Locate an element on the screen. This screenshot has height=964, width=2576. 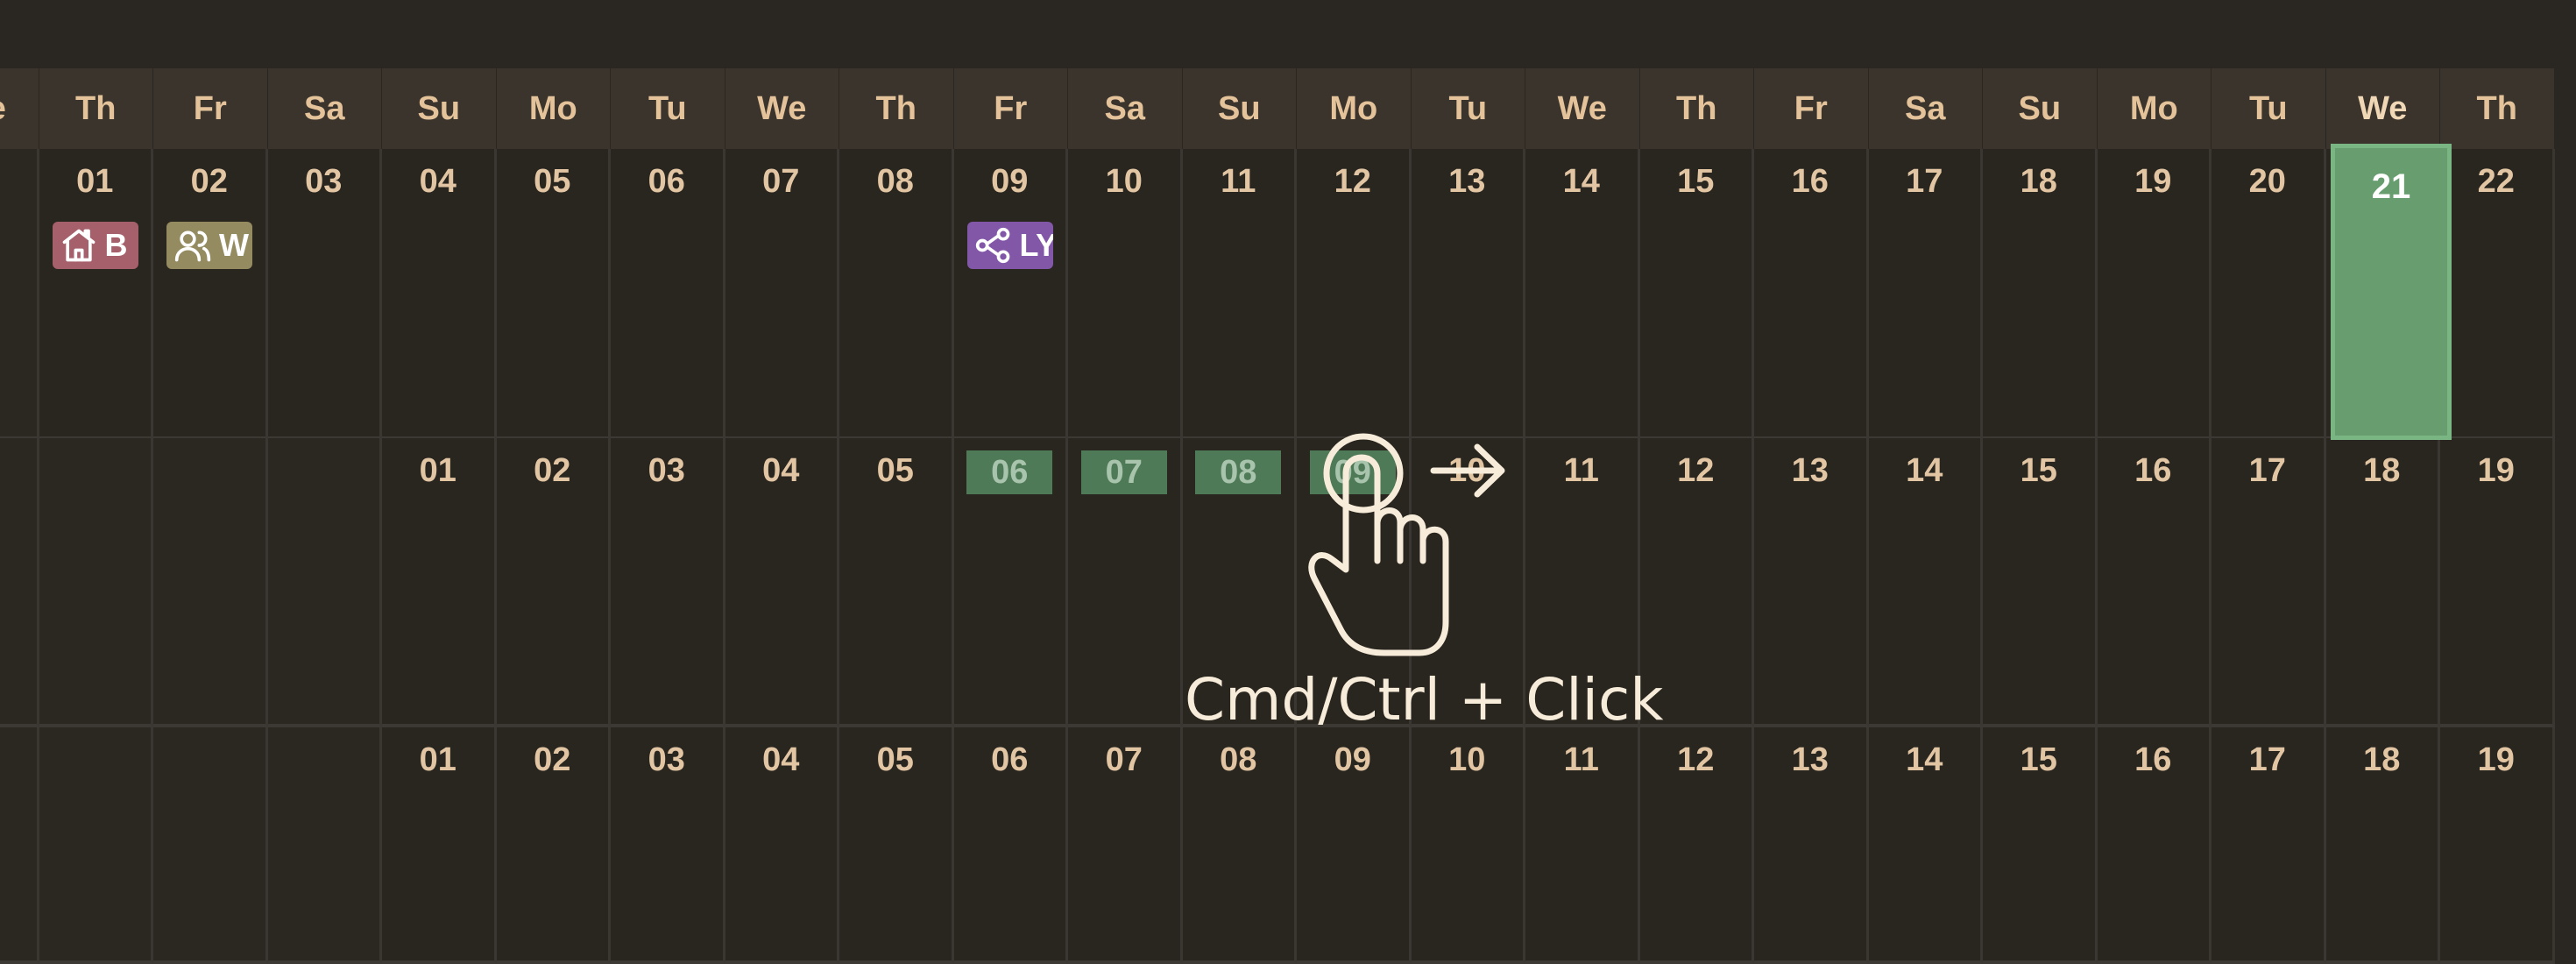
day-number: 20 is located at coordinates (2267, 181).